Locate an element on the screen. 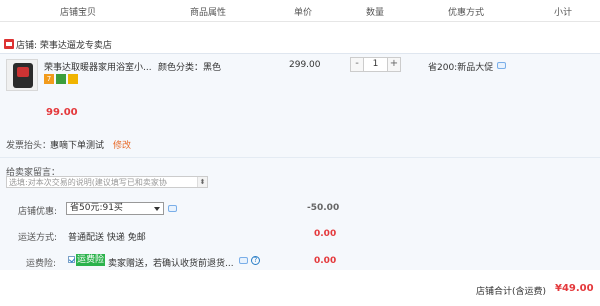  insurance-tag: 运费险 is located at coordinates (91, 260).